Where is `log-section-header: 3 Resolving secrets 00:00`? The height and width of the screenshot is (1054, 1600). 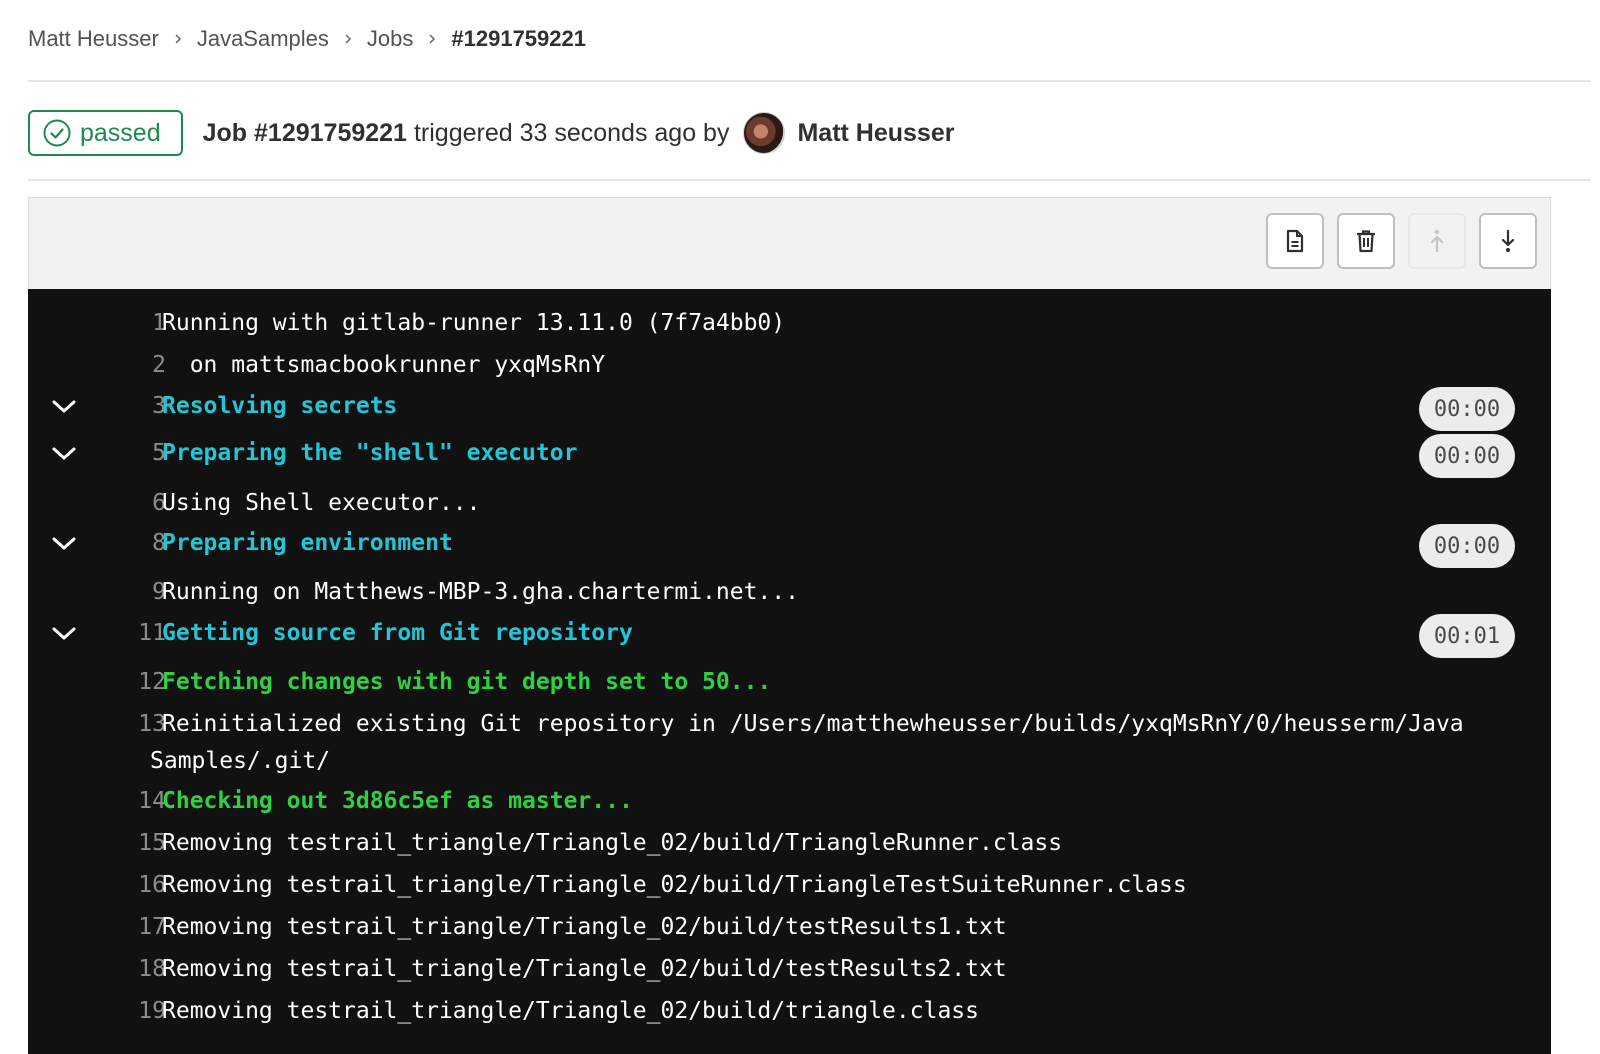
log-section-header: 3 Resolving secrets 00:00 is located at coordinates (789, 409).